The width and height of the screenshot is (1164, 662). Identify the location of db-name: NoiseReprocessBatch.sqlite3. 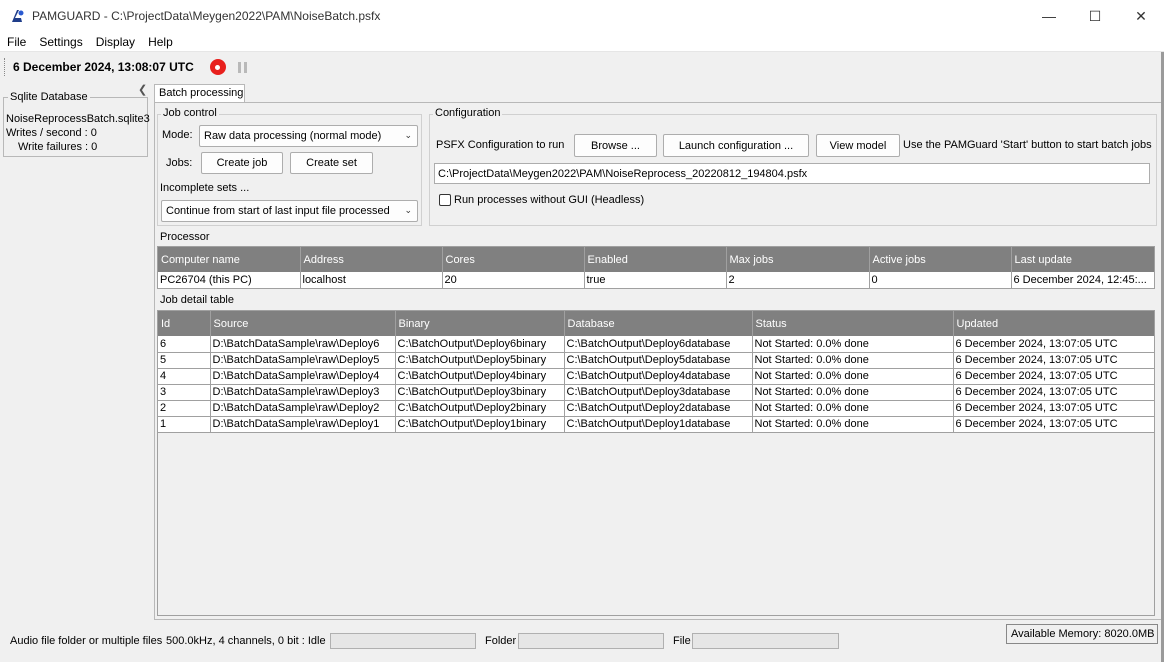
(78, 119).